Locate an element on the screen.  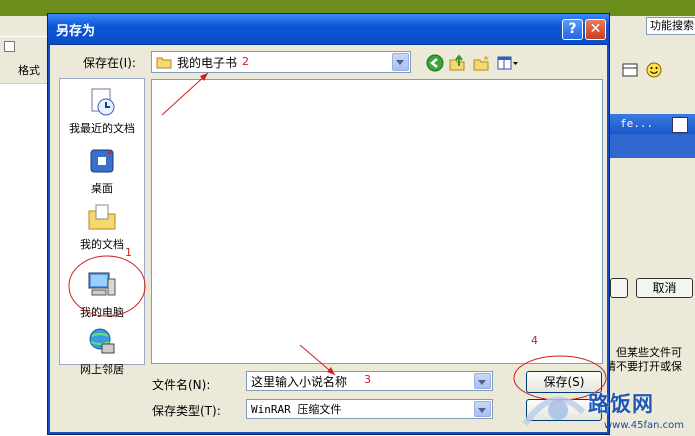
place-label: 网上邻居 is located at coordinates (102, 369).